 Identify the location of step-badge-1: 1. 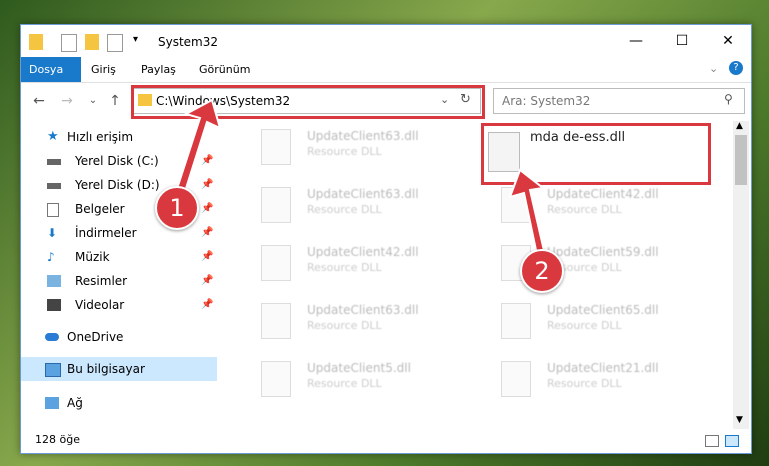
(177, 208).